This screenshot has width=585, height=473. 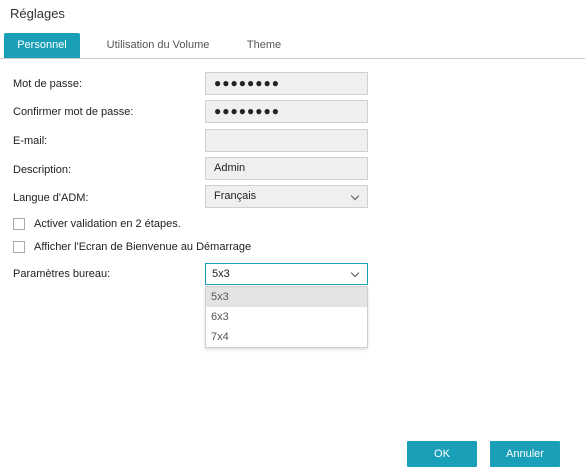 I want to click on desktop-settings-label: Paramètres bureau:, so click(x=62, y=274).